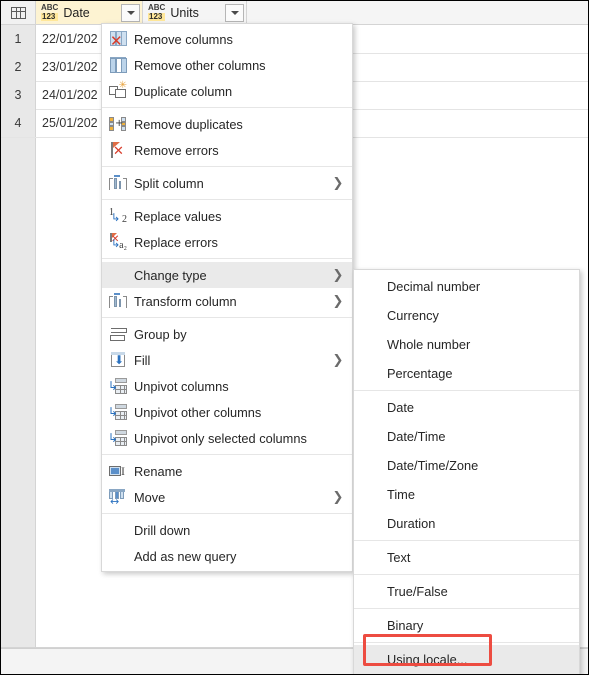 The image size is (589, 675). I want to click on menu-item-fill: ⬇ Fill ❯, so click(227, 360).